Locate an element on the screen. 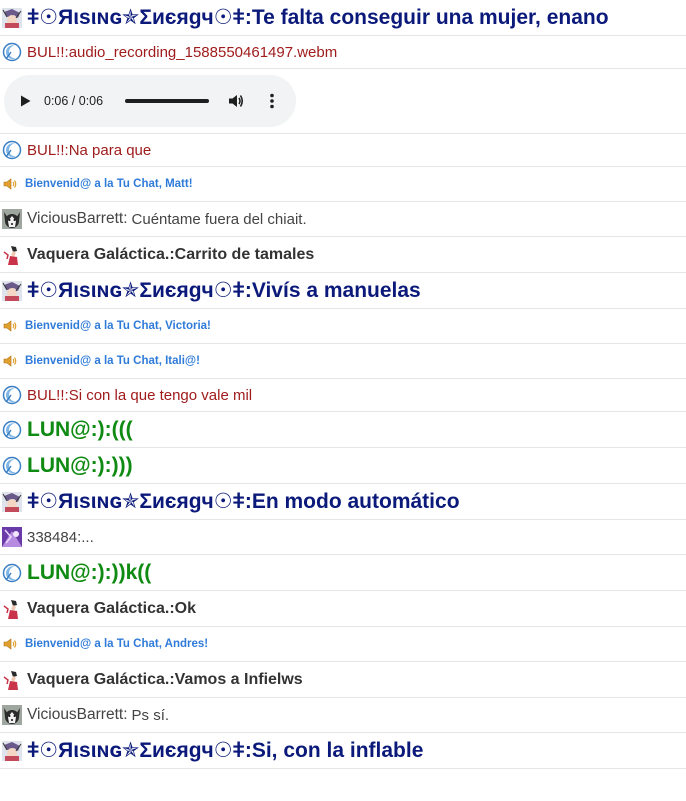 The height and width of the screenshot is (801, 686). chat-message: LUN@:): ((( is located at coordinates (343, 430).